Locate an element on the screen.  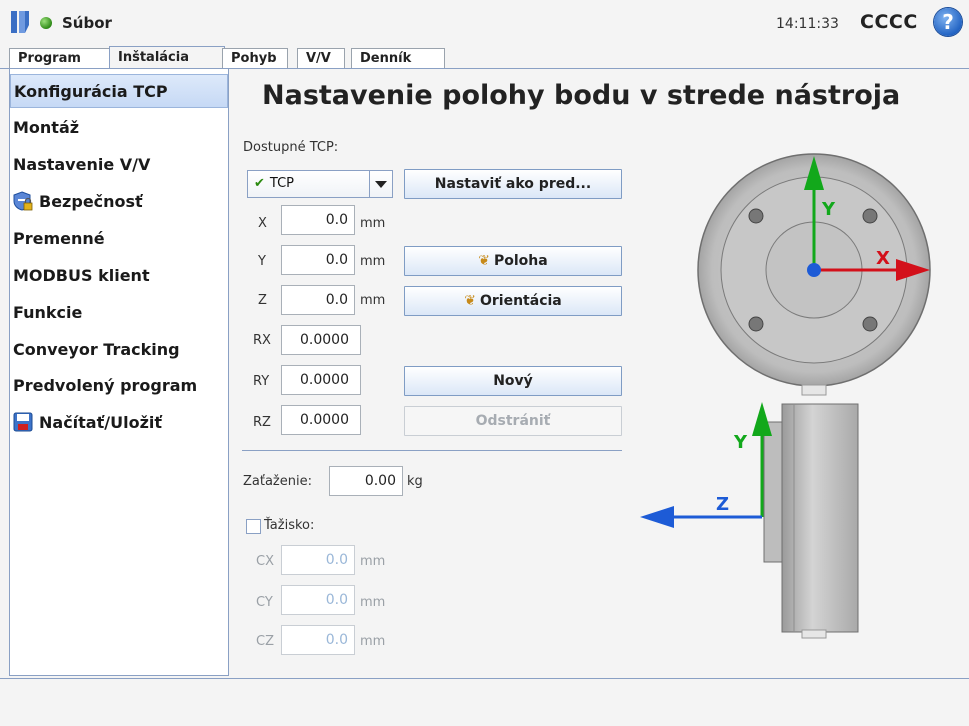
sidebar-item-label: Funkcie is located at coordinates (48, 312).